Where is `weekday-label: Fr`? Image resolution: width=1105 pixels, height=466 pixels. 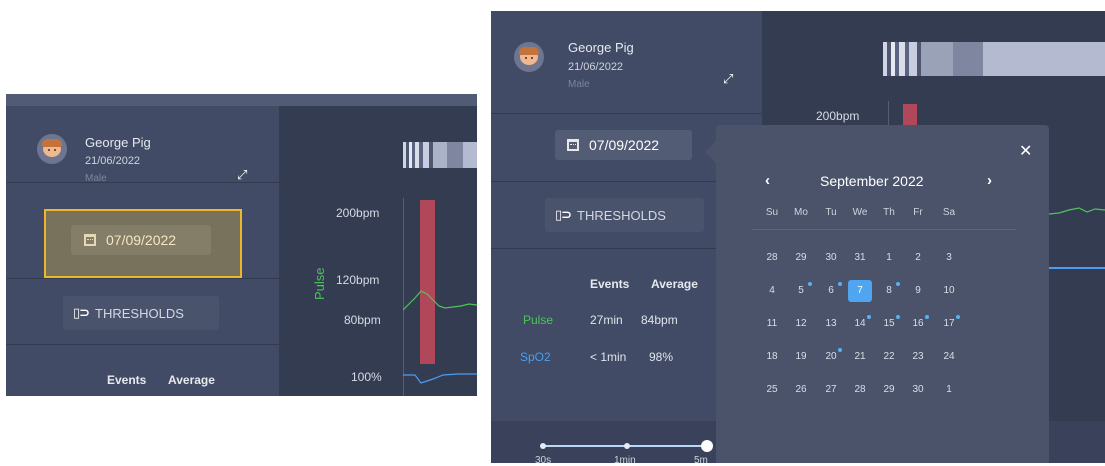
weekday-label: Fr is located at coordinates (918, 212).